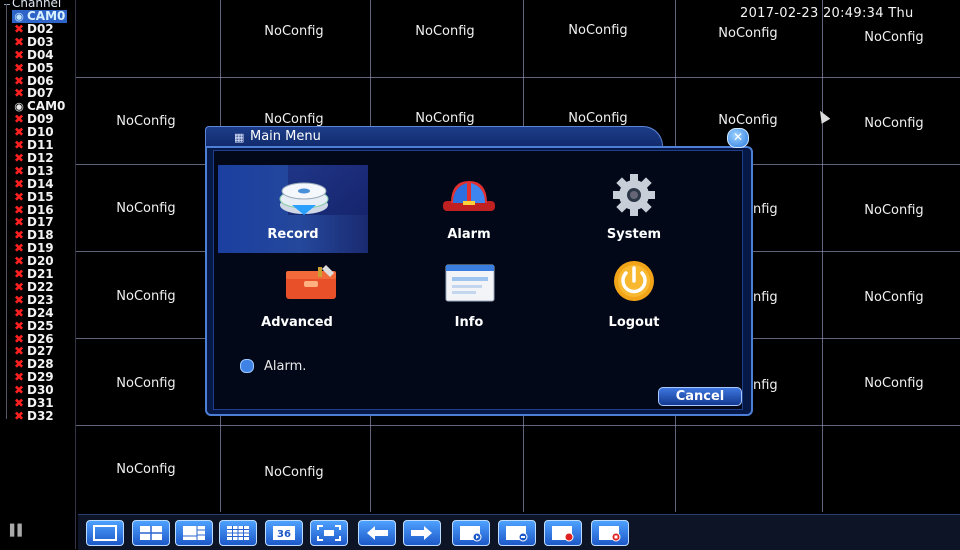 This screenshot has width=960, height=550. I want to click on single-view-icon, so click(105, 533).